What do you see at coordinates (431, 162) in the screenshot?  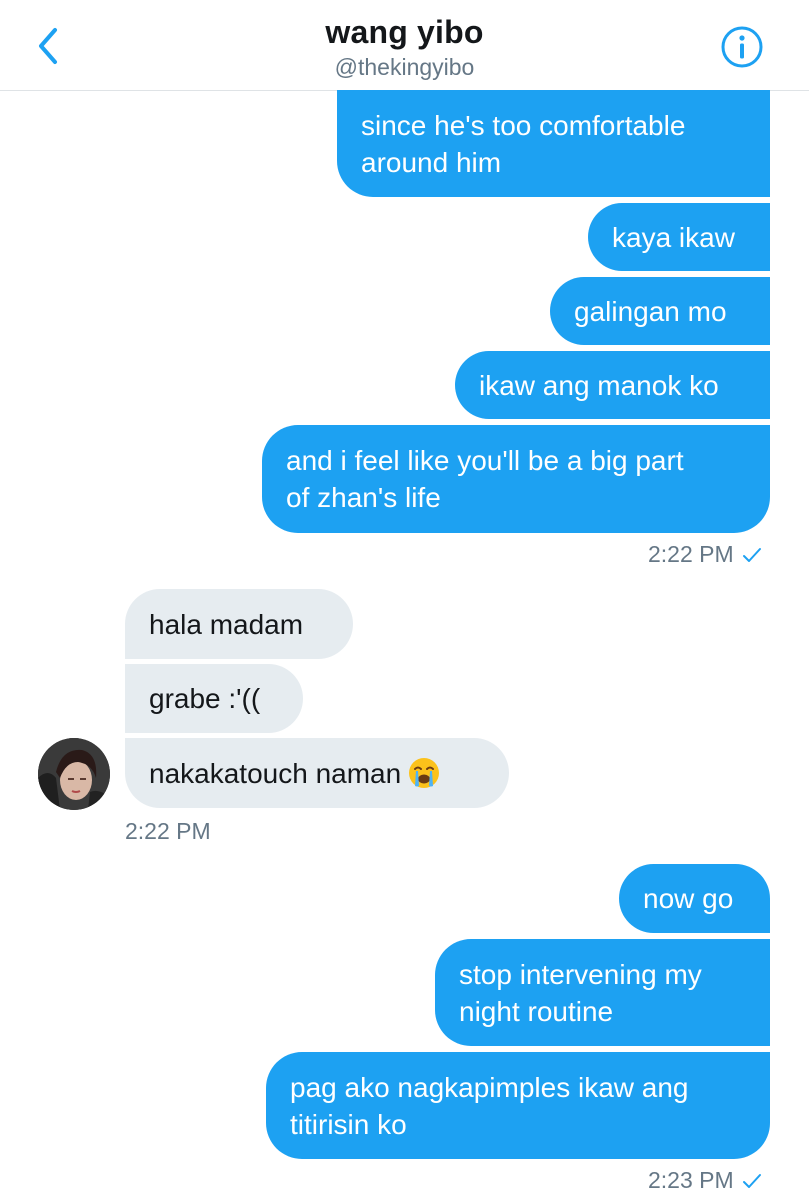 I see `message-text-line: around him` at bounding box center [431, 162].